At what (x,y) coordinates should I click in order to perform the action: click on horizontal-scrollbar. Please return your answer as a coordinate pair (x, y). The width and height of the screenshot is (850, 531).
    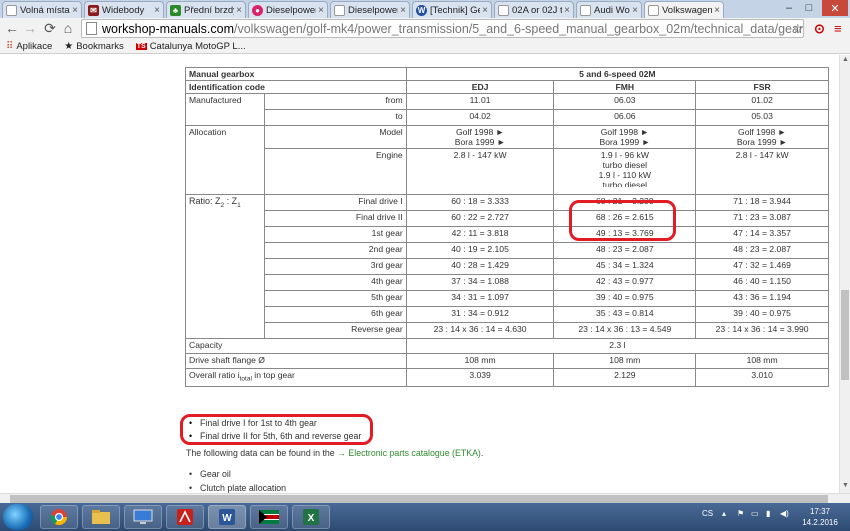
    Looking at the image, I should click on (425, 498).